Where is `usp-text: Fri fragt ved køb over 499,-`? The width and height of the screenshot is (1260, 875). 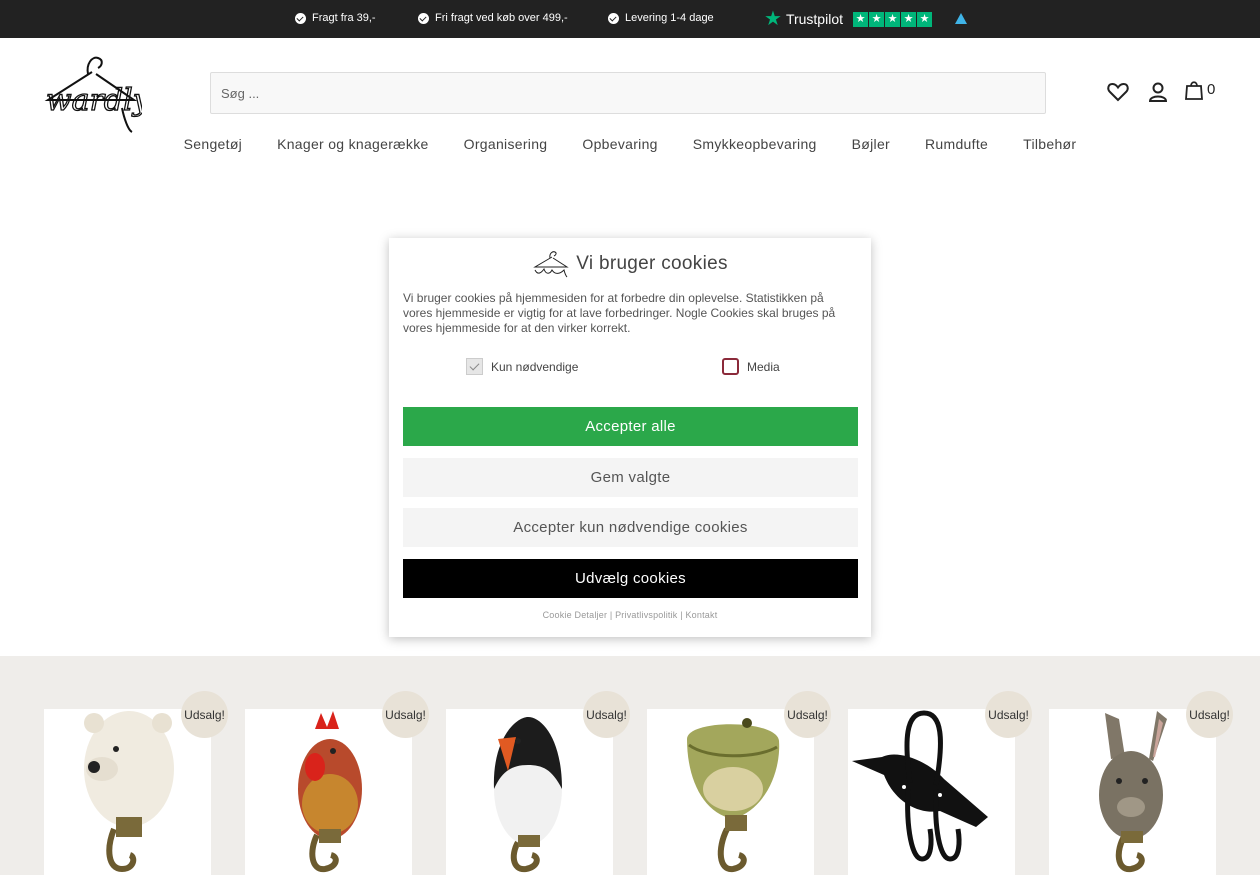 usp-text: Fri fragt ved køb over 499,- is located at coordinates (501, 18).